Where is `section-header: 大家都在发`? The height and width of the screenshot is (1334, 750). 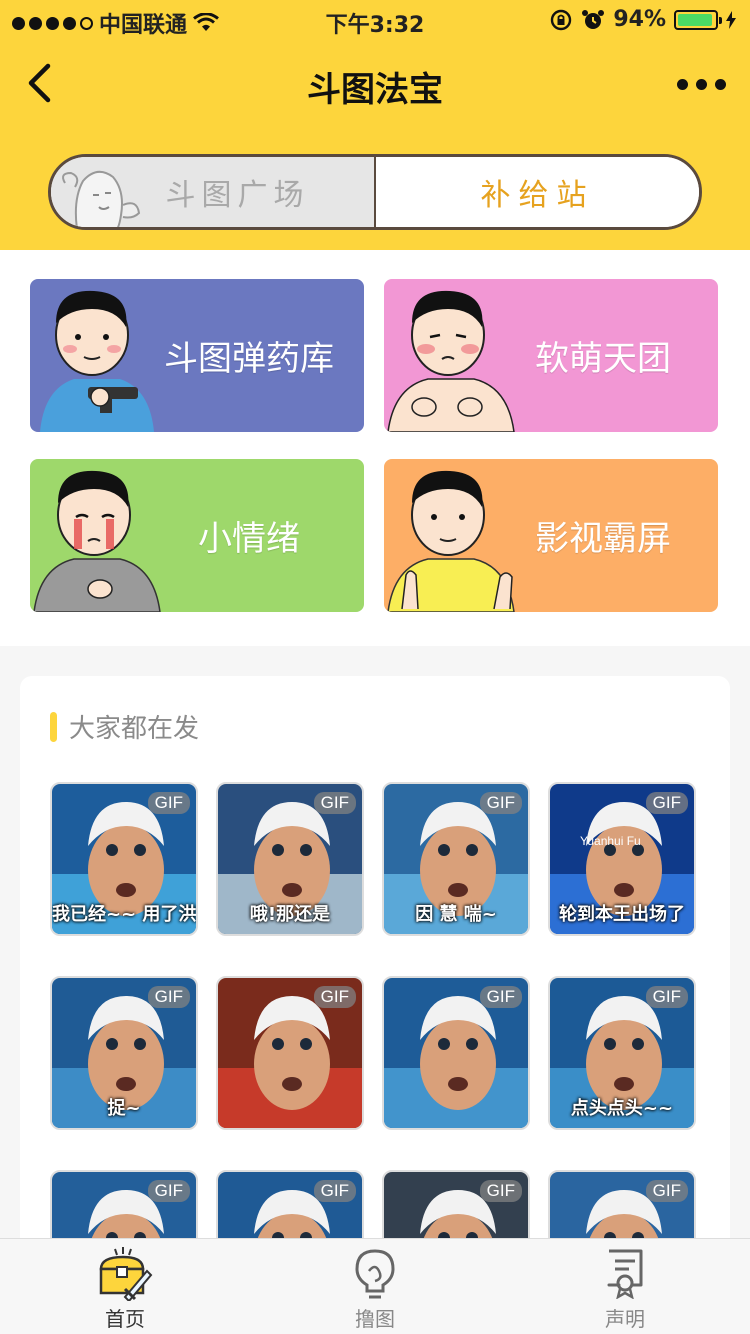 section-header: 大家都在发 is located at coordinates (124, 726).